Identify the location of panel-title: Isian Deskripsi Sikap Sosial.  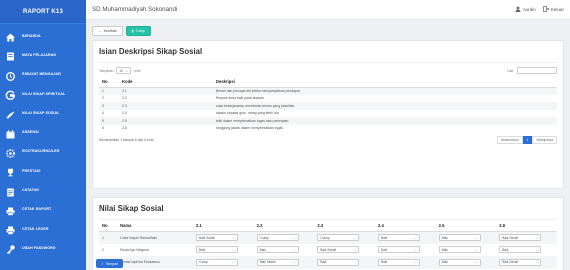
(328, 54).